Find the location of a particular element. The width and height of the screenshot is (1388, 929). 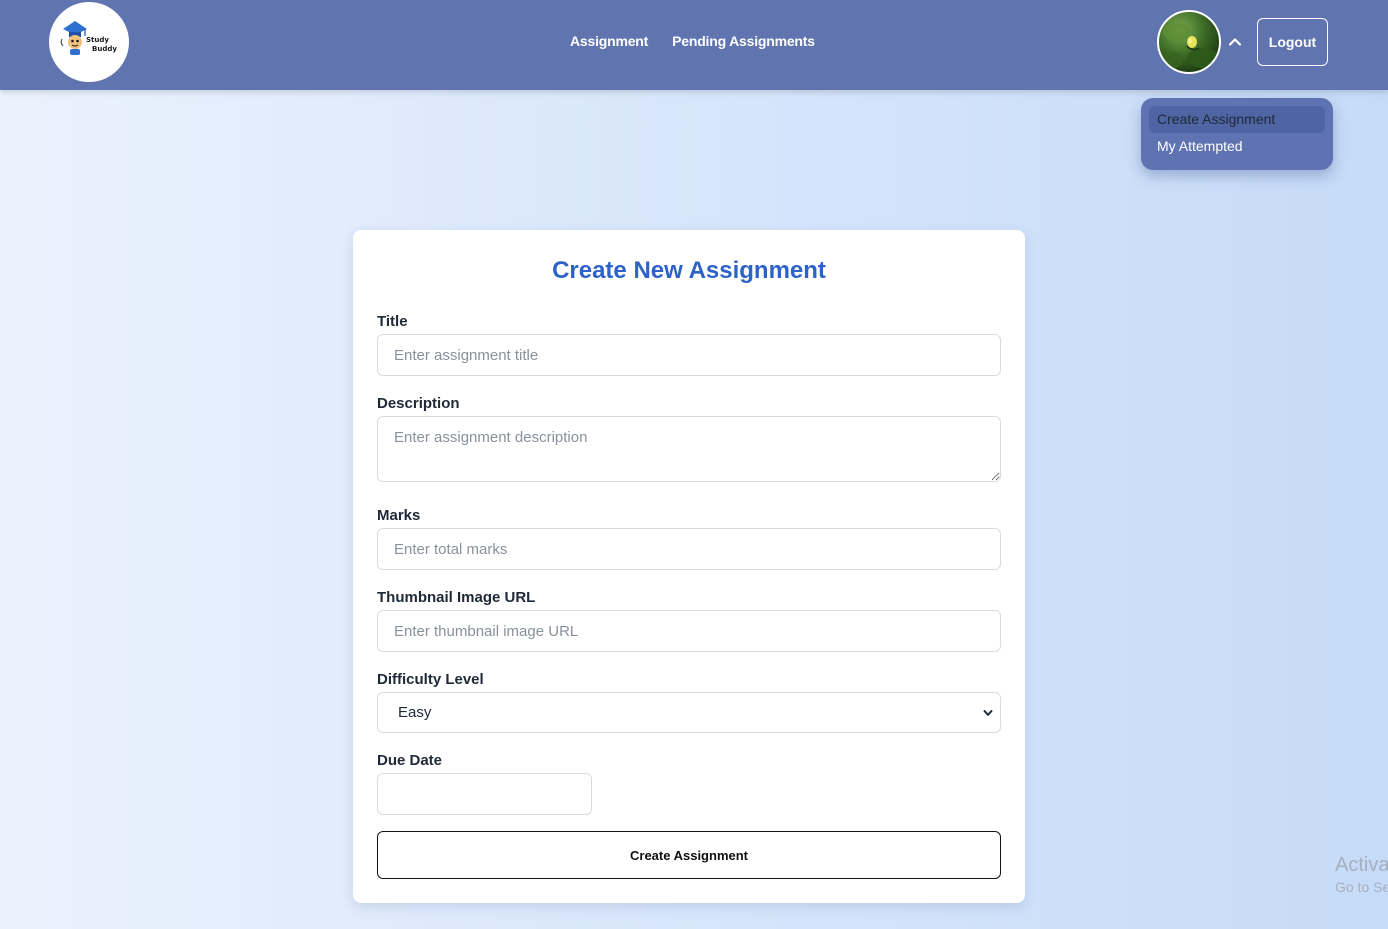

user-avatar is located at coordinates (1189, 42).